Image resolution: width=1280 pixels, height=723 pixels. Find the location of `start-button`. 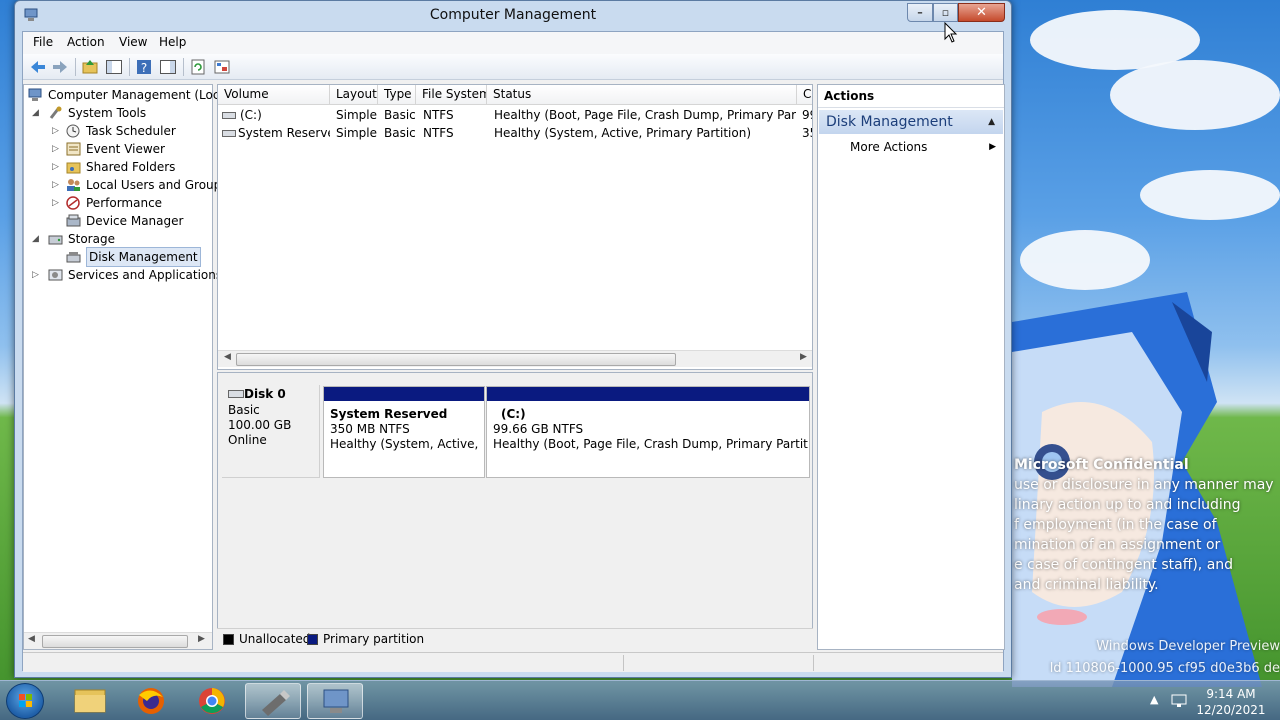

start-button is located at coordinates (25, 701).